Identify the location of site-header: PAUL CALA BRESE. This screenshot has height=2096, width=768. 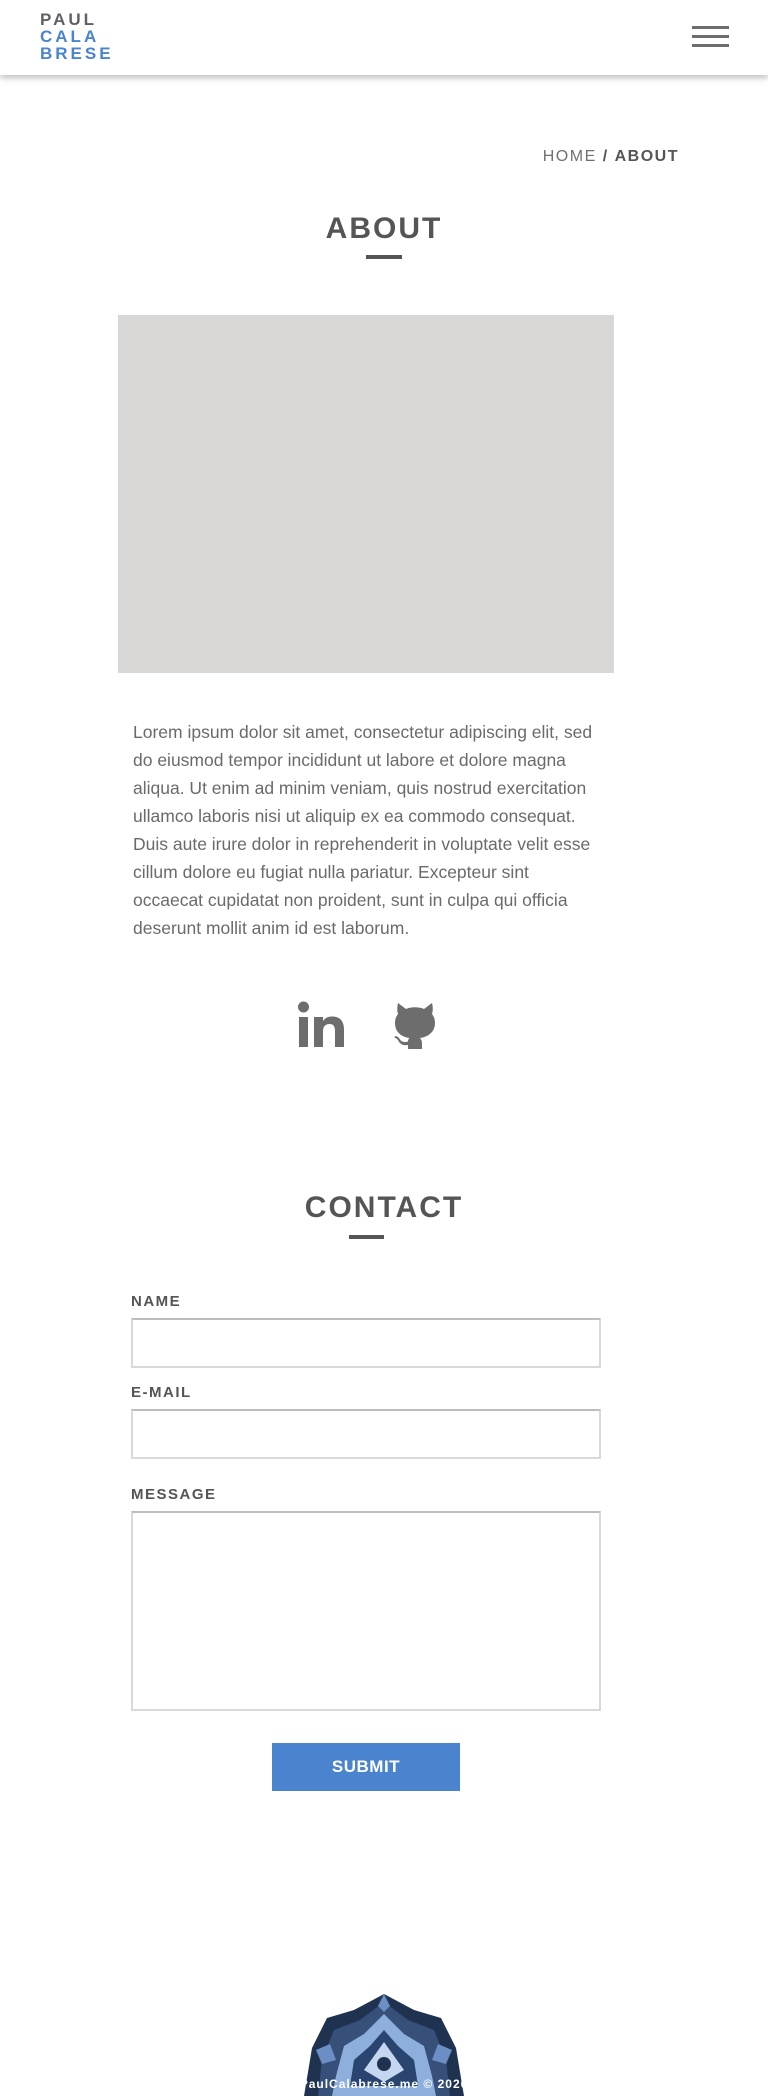
(384, 37).